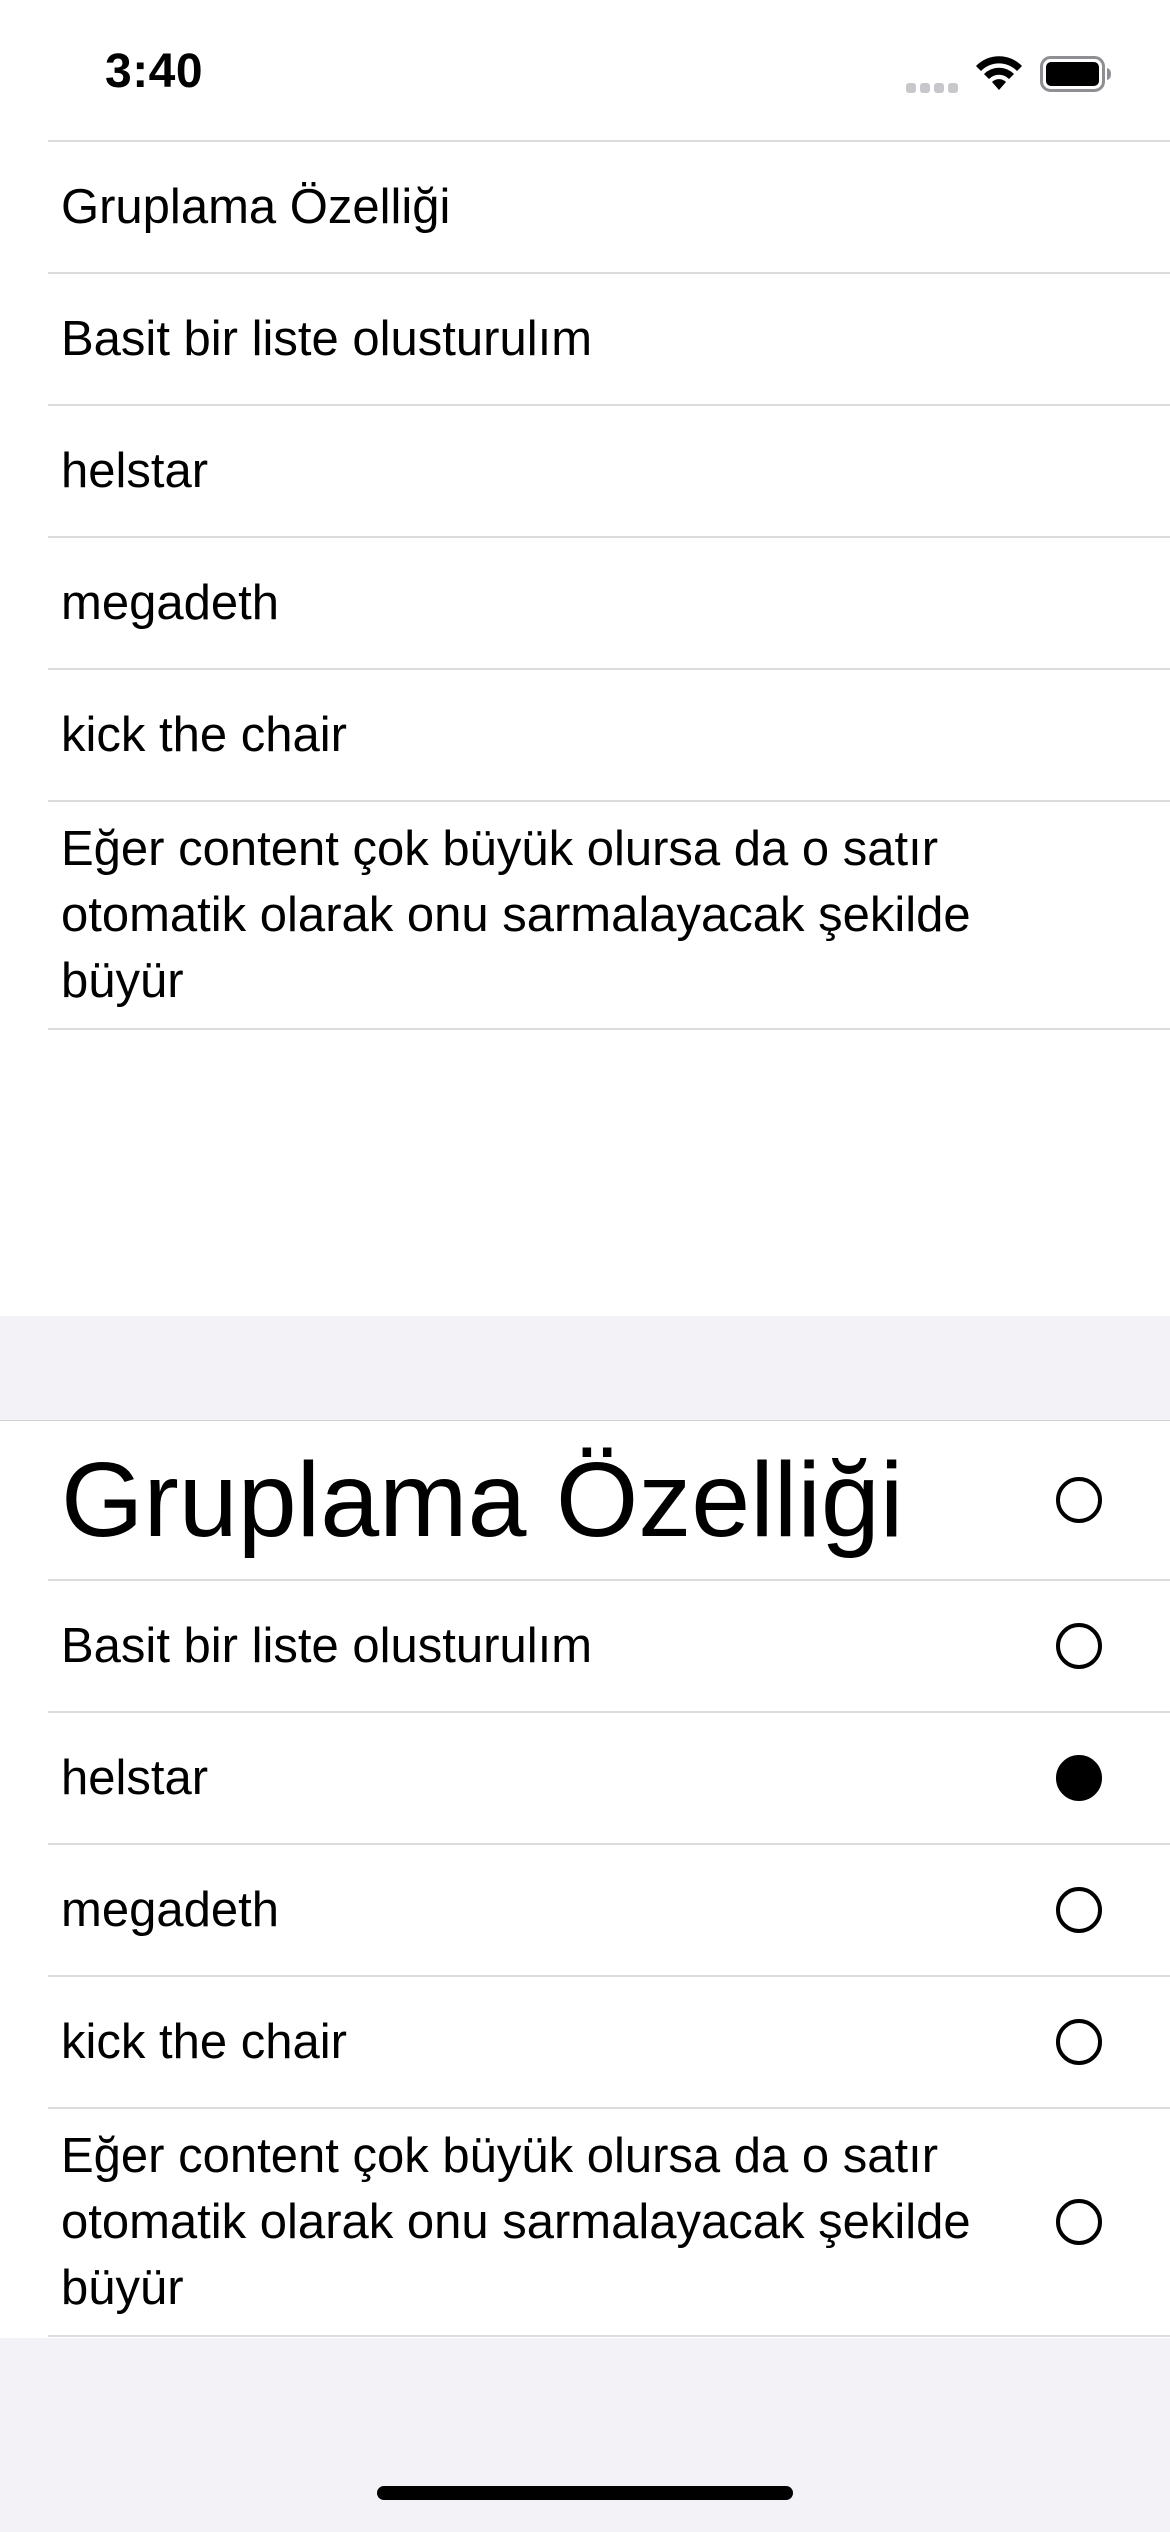  I want to click on cellular-signal-icon, so click(933, 86).